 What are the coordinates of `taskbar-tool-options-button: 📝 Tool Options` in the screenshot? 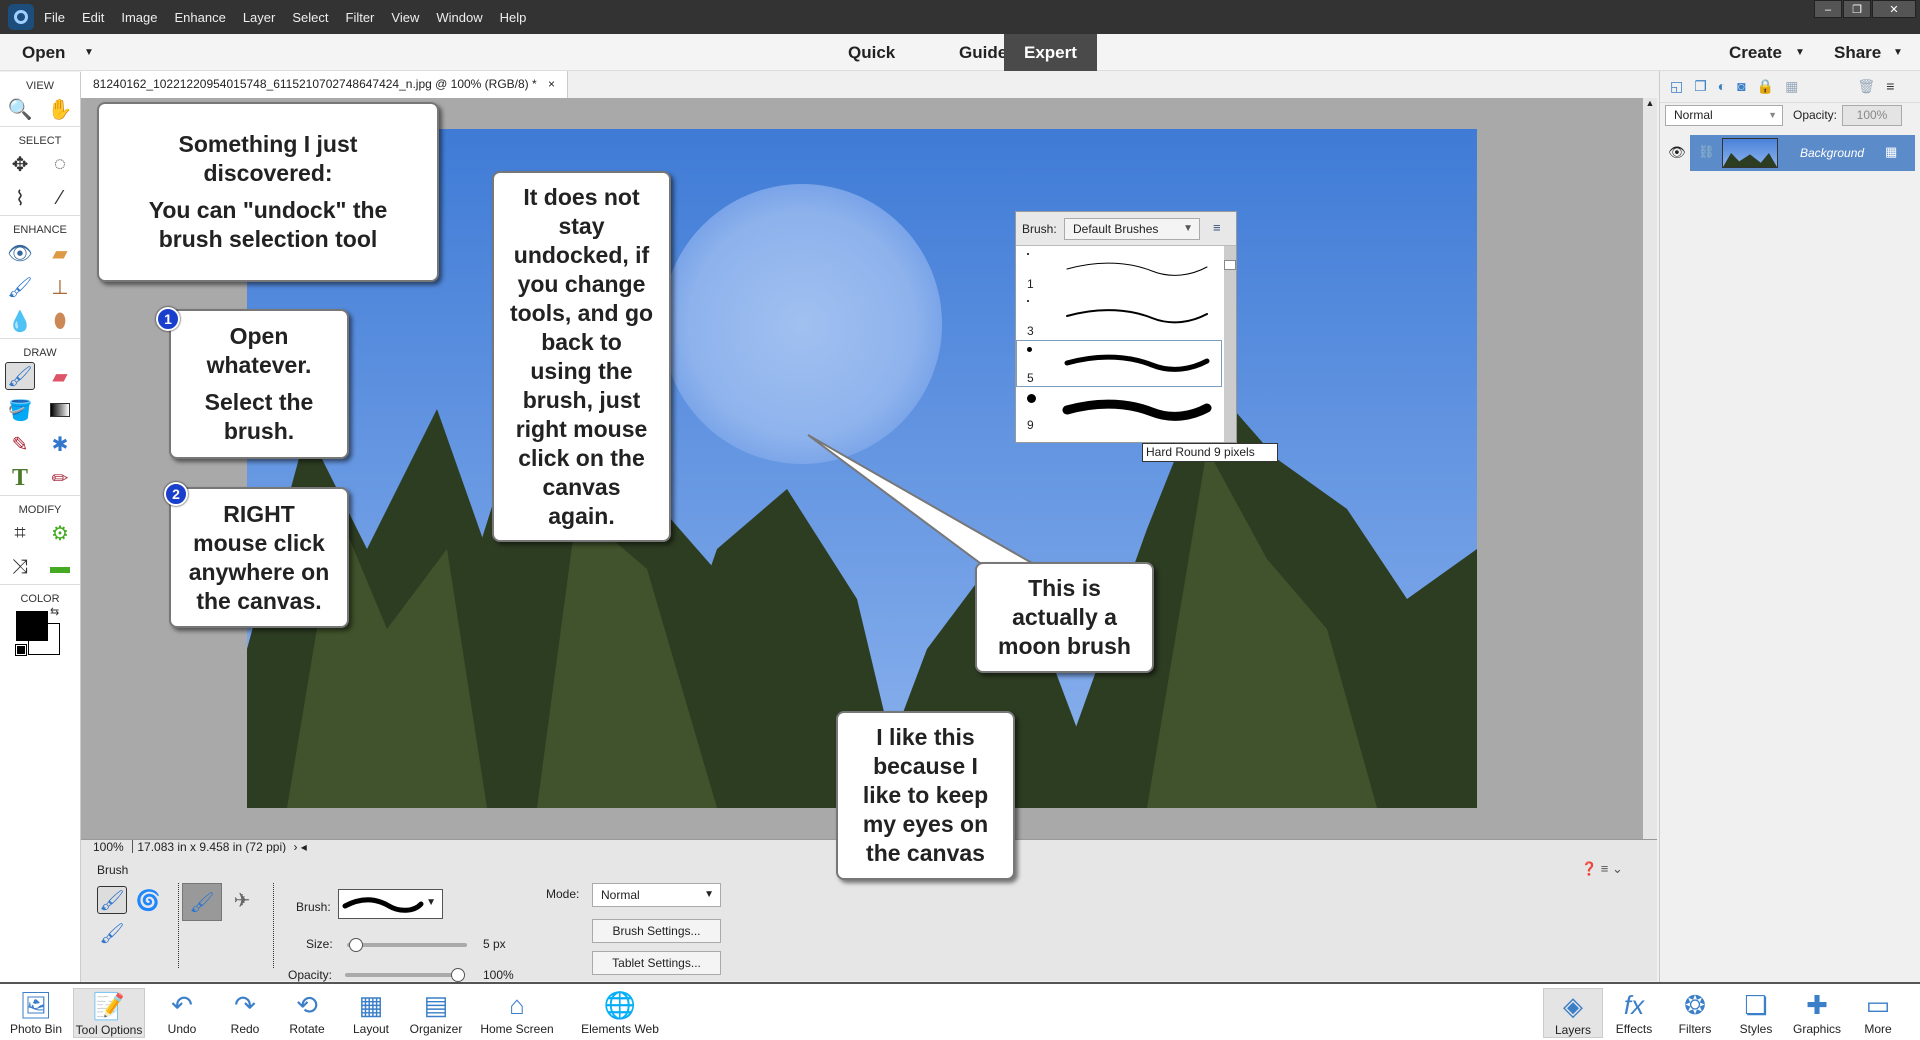 It's located at (109, 1013).